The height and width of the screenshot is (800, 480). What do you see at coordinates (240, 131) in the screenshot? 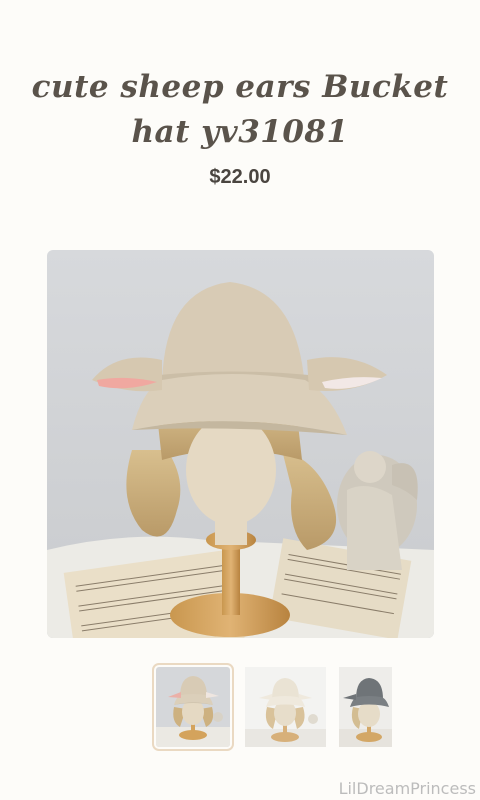
I see `product-title-line-2: hat yv31081` at bounding box center [240, 131].